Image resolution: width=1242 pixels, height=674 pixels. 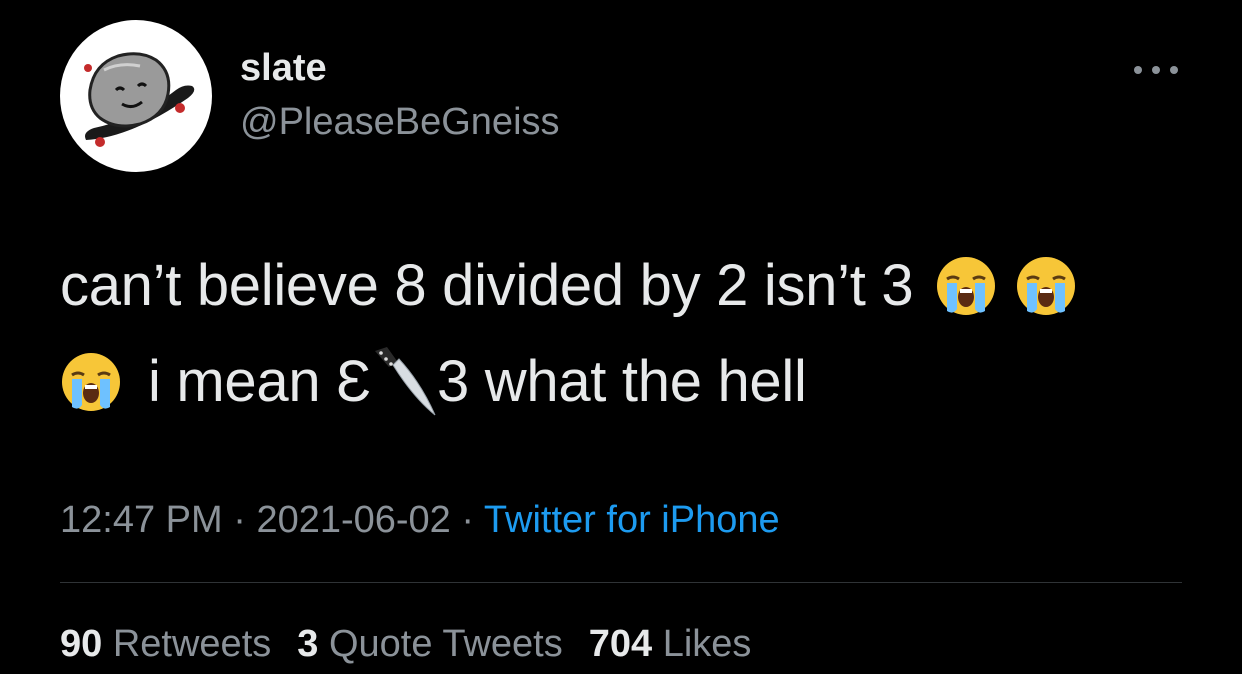 I want to click on quote-tweets-count: 3, so click(x=308, y=644).